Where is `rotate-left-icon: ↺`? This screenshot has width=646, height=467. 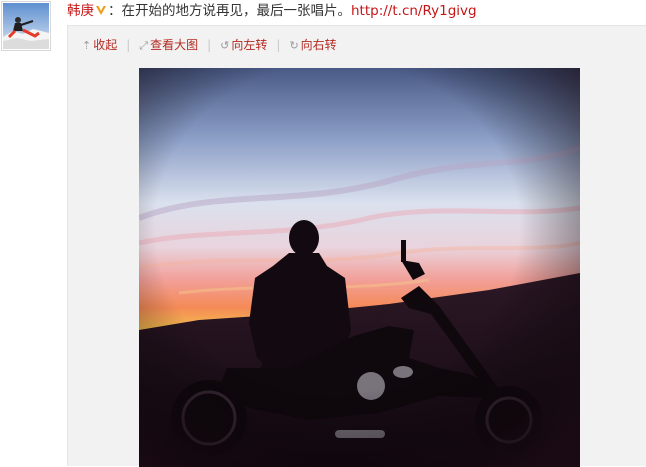 rotate-left-icon: ↺ is located at coordinates (225, 45).